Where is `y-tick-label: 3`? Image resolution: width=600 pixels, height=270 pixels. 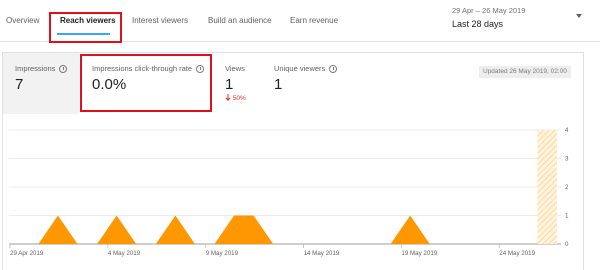
y-tick-label: 3 is located at coordinates (567, 159).